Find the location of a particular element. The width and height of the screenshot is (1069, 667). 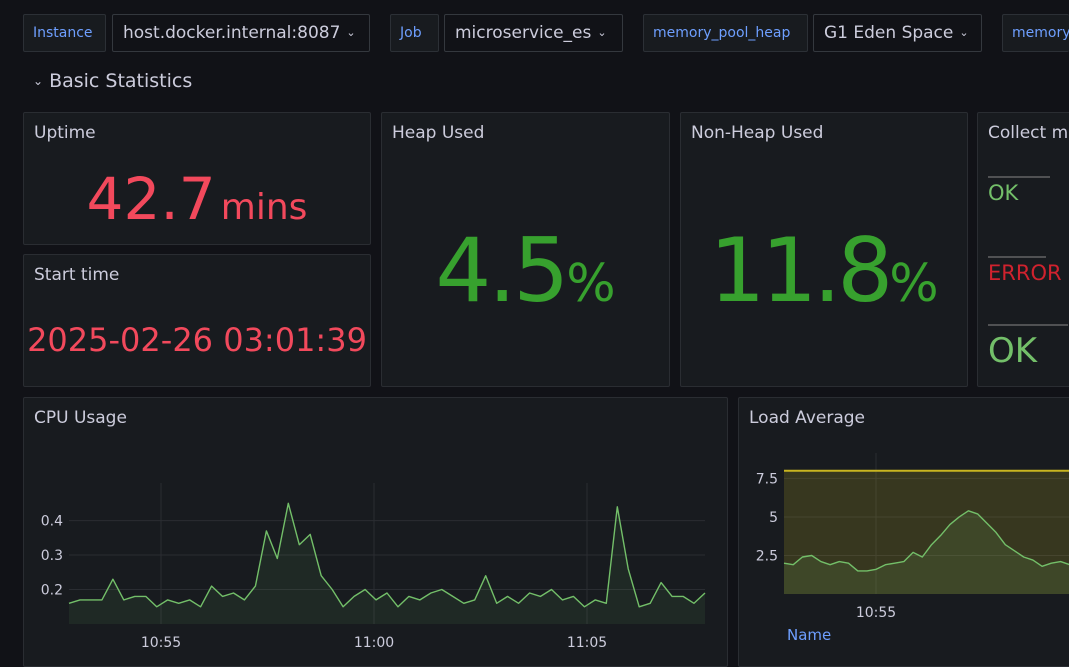

row-title: Basic Statistics is located at coordinates (120, 81).